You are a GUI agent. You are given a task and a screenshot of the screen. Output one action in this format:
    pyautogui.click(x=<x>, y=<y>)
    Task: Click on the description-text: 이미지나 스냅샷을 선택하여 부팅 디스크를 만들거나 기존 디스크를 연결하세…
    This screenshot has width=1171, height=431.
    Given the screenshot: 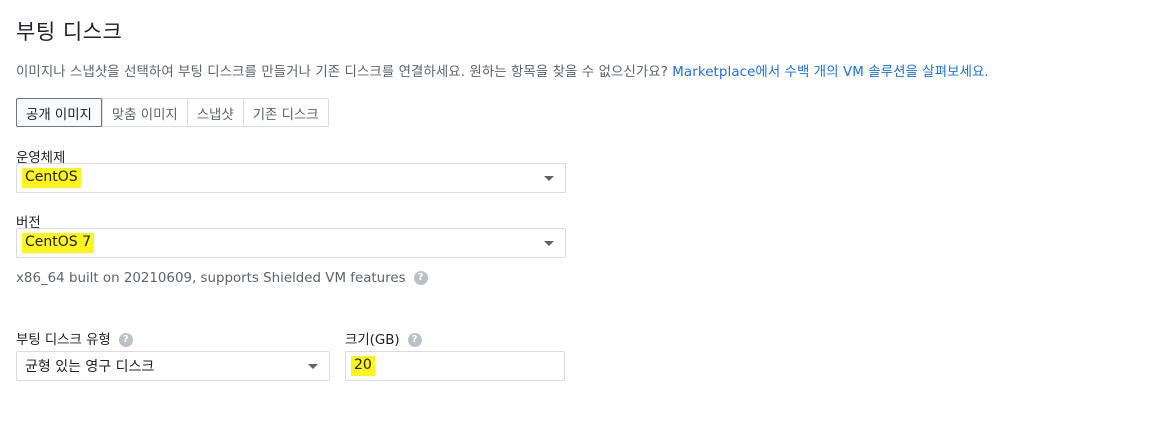 What is the action you would take?
    pyautogui.click(x=344, y=72)
    